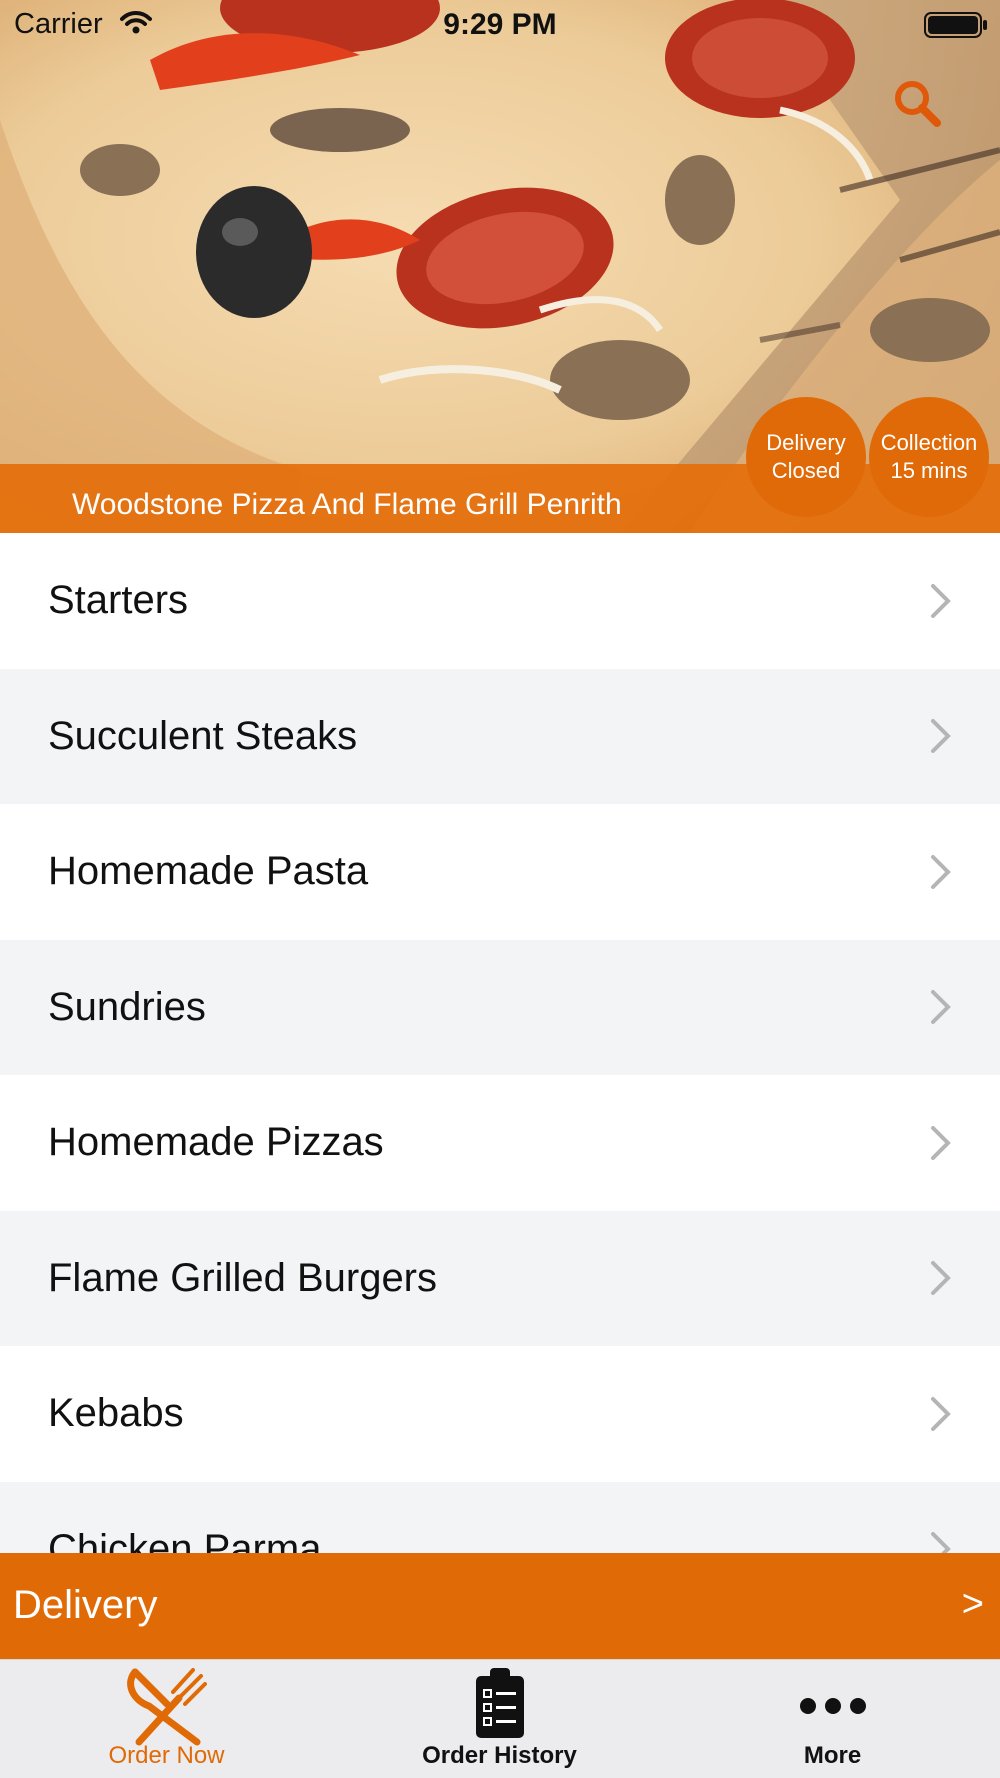  What do you see at coordinates (185, 1539) in the screenshot?
I see `category-label: Chicken Parma` at bounding box center [185, 1539].